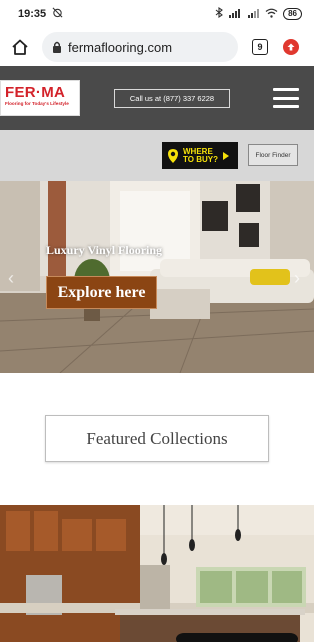 Image resolution: width=320 pixels, height=642 pixels. I want to click on arrow-up-icon, so click(291, 47).